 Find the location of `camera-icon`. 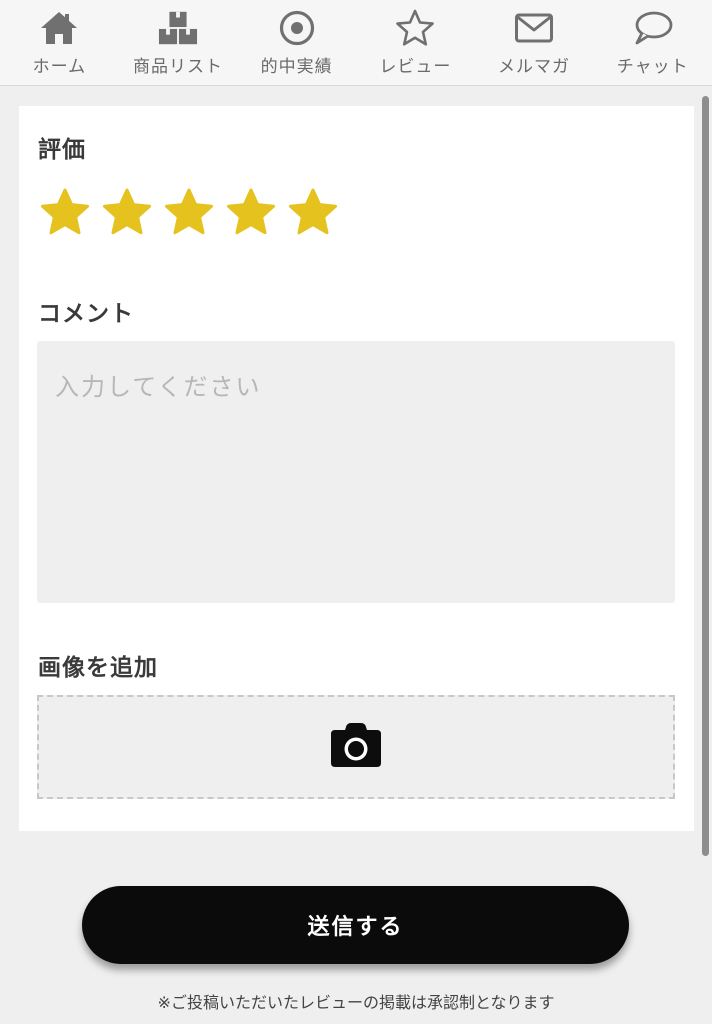

camera-icon is located at coordinates (356, 747).